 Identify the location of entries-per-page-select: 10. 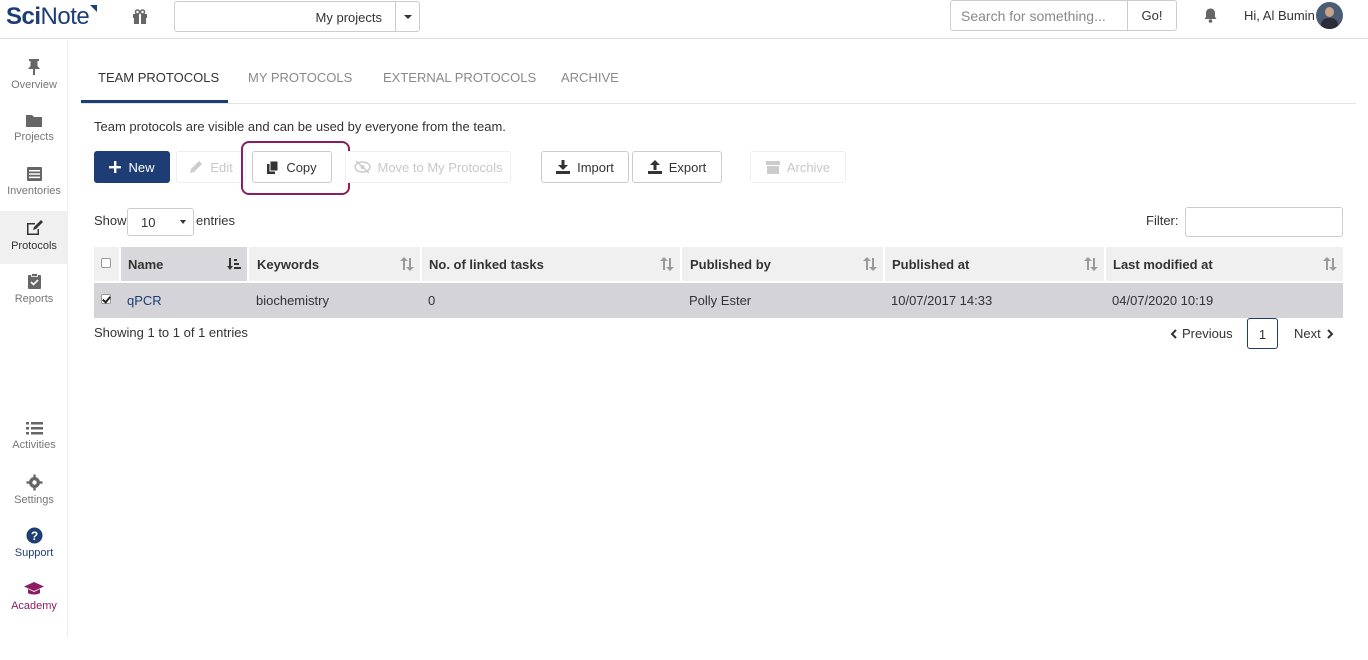
(160, 222).